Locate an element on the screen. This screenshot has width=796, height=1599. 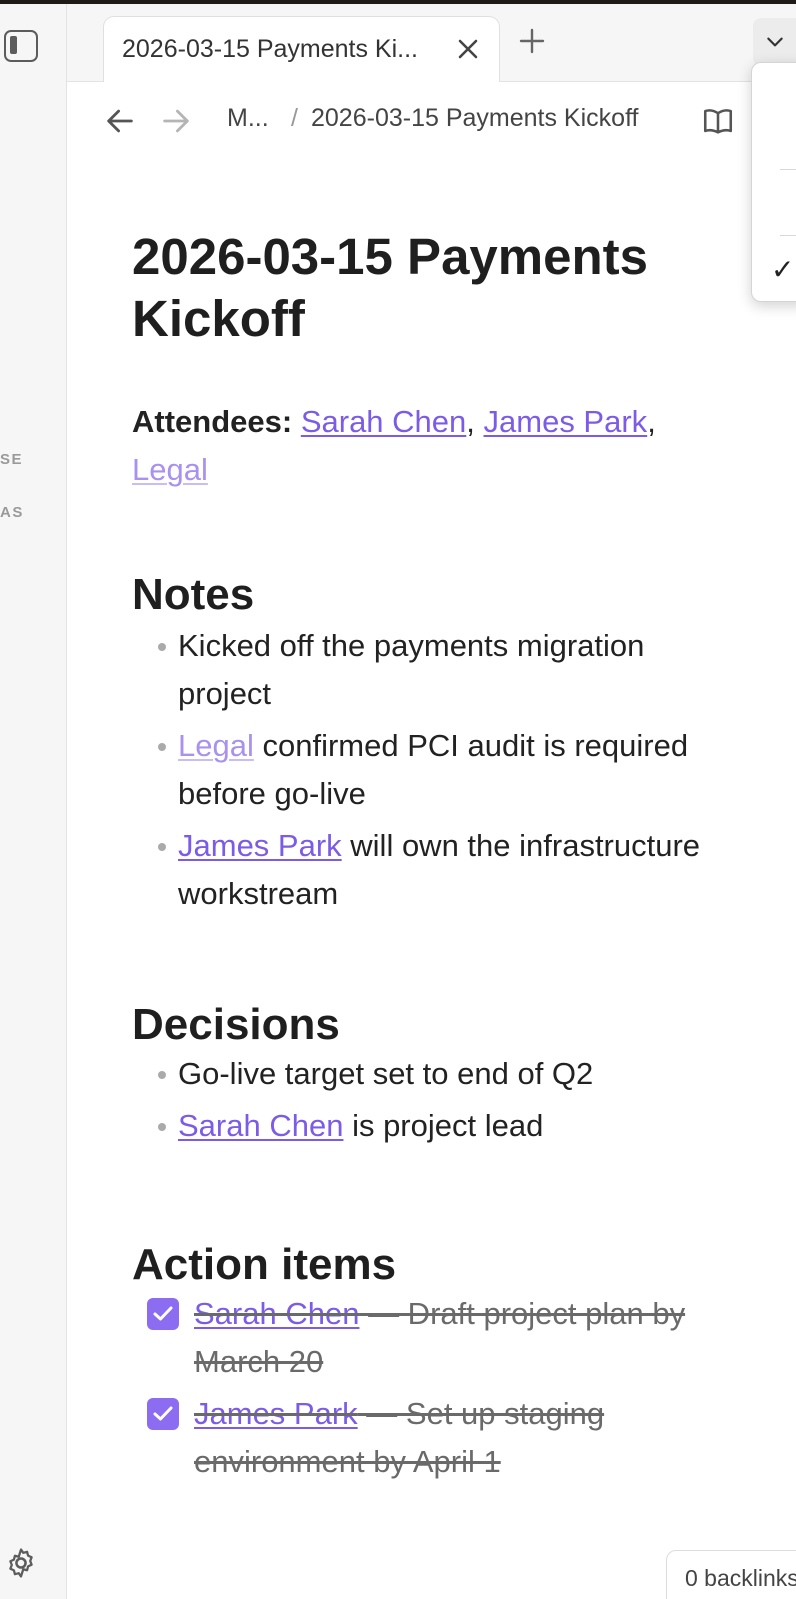
tab-list-menu: ✓ is located at coordinates (773, 182).